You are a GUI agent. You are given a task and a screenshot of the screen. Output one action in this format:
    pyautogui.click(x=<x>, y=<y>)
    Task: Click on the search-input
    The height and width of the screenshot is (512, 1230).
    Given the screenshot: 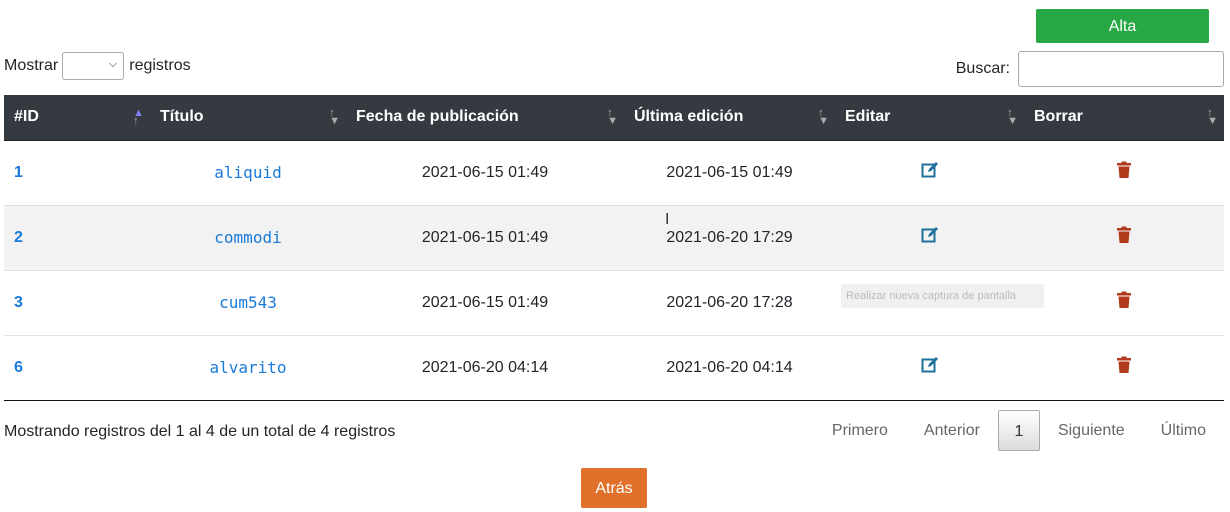 What is the action you would take?
    pyautogui.click(x=1121, y=69)
    